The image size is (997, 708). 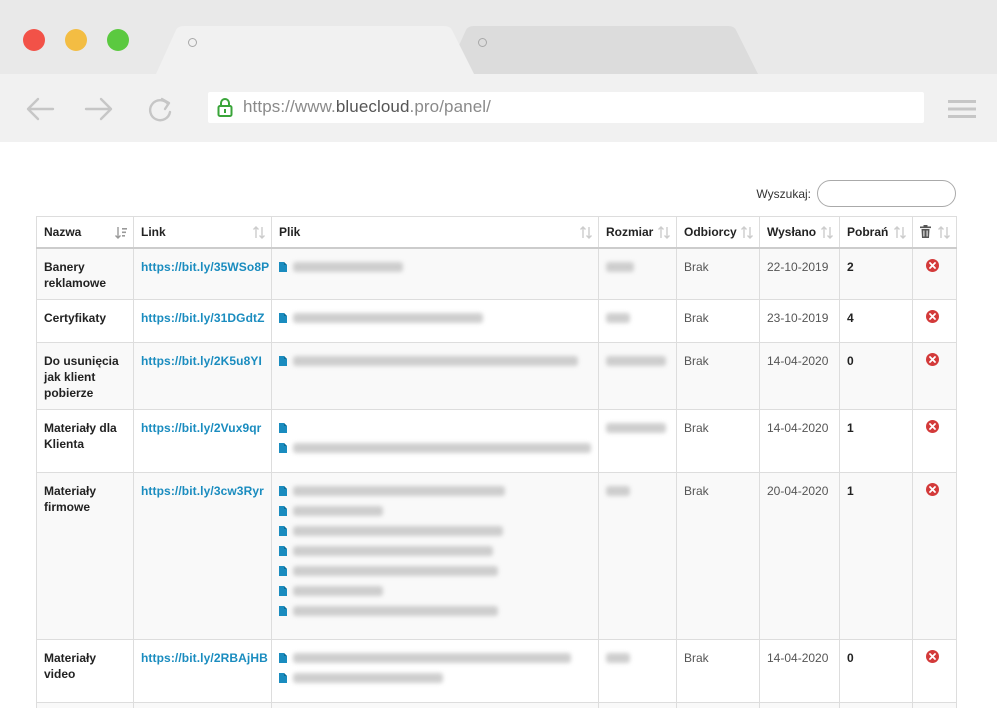 I want to click on column-header-recipients: Odbiorcy, so click(x=718, y=232).